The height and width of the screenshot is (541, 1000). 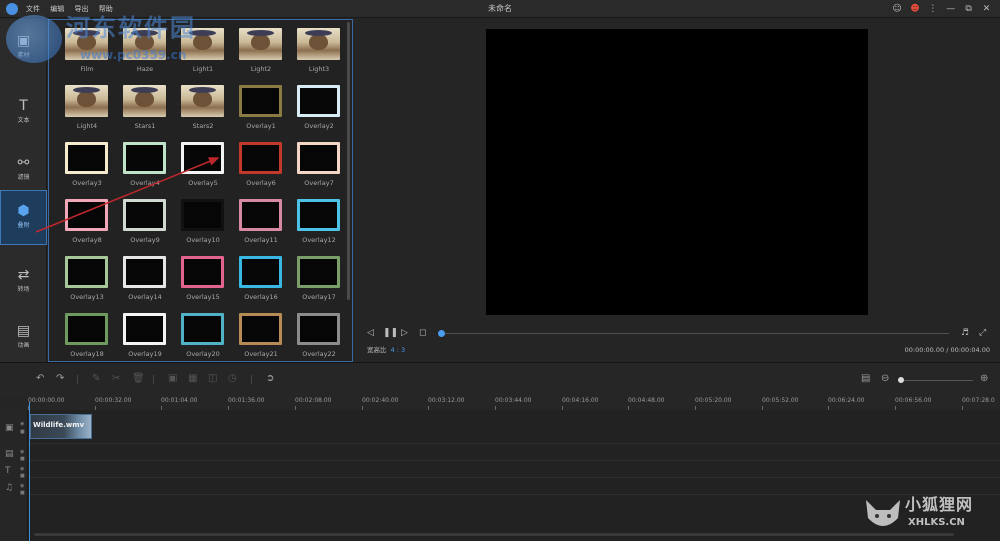 What do you see at coordinates (936, 522) in the screenshot?
I see `watermark-url: XHLKS.CN` at bounding box center [936, 522].